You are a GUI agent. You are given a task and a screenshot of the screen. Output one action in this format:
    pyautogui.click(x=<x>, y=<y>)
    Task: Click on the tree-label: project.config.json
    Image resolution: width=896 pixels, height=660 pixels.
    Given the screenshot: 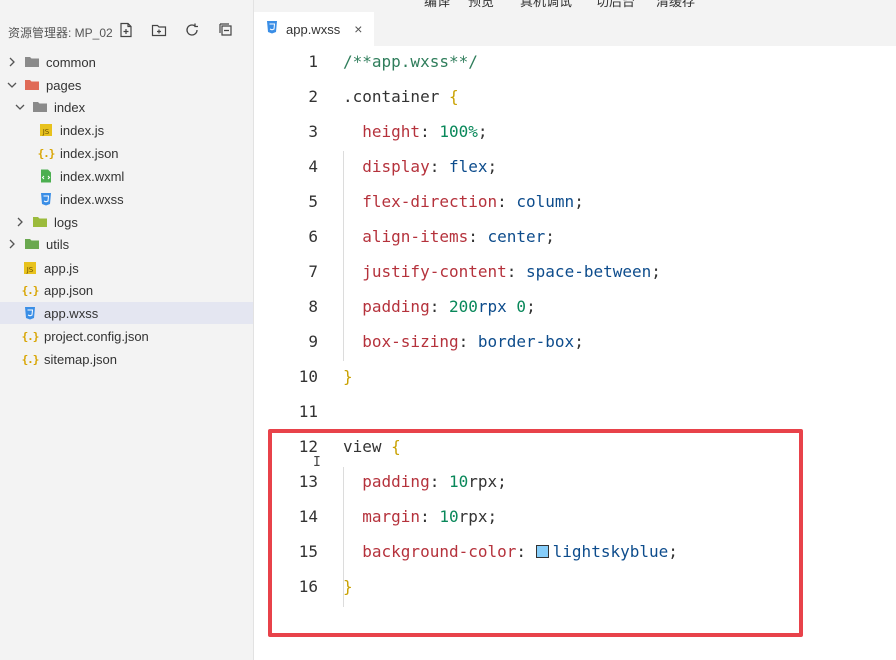 What is the action you would take?
    pyautogui.click(x=96, y=336)
    